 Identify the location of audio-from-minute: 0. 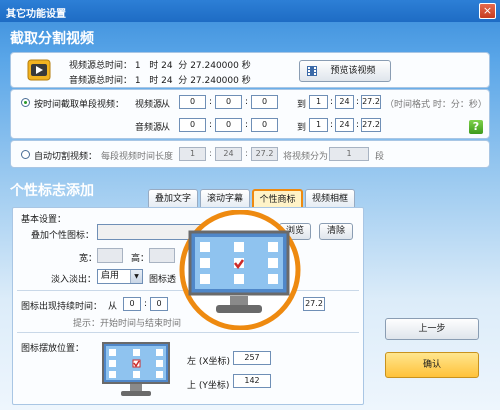
(228, 125).